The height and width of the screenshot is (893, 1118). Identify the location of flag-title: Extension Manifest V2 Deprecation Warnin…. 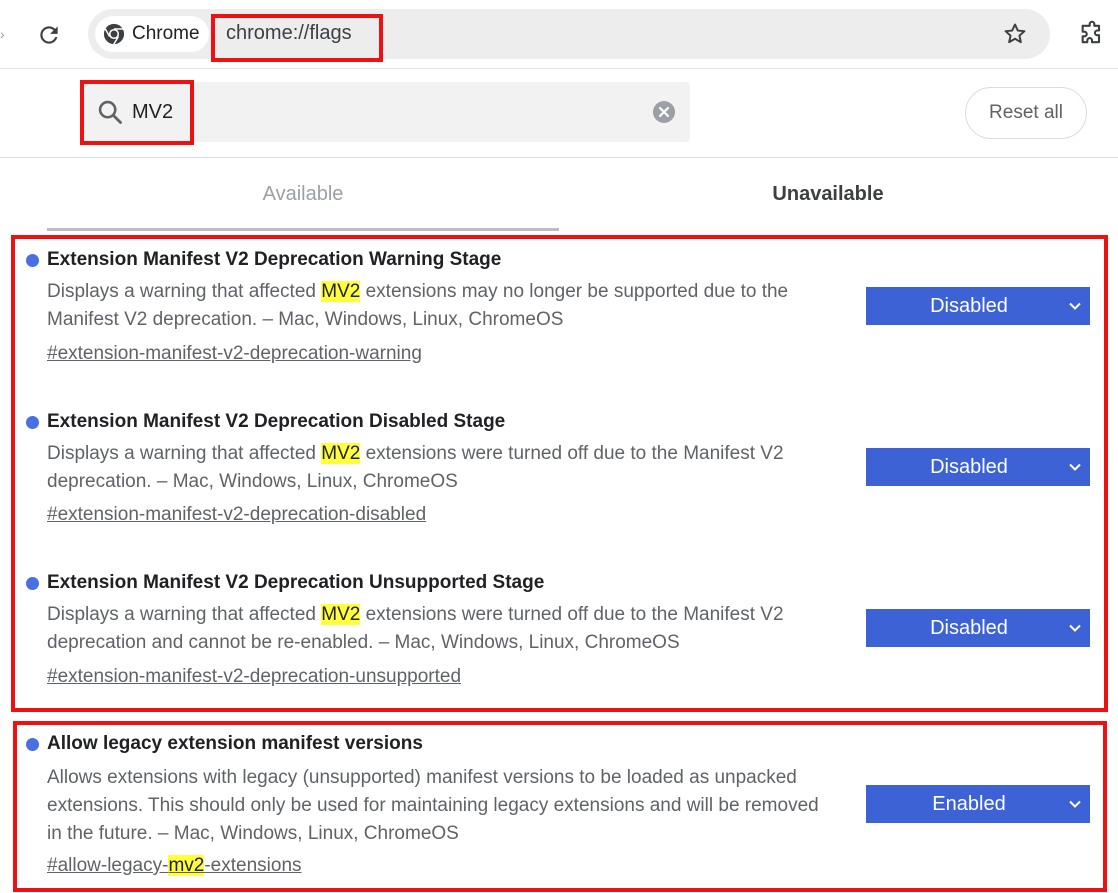
(274, 259).